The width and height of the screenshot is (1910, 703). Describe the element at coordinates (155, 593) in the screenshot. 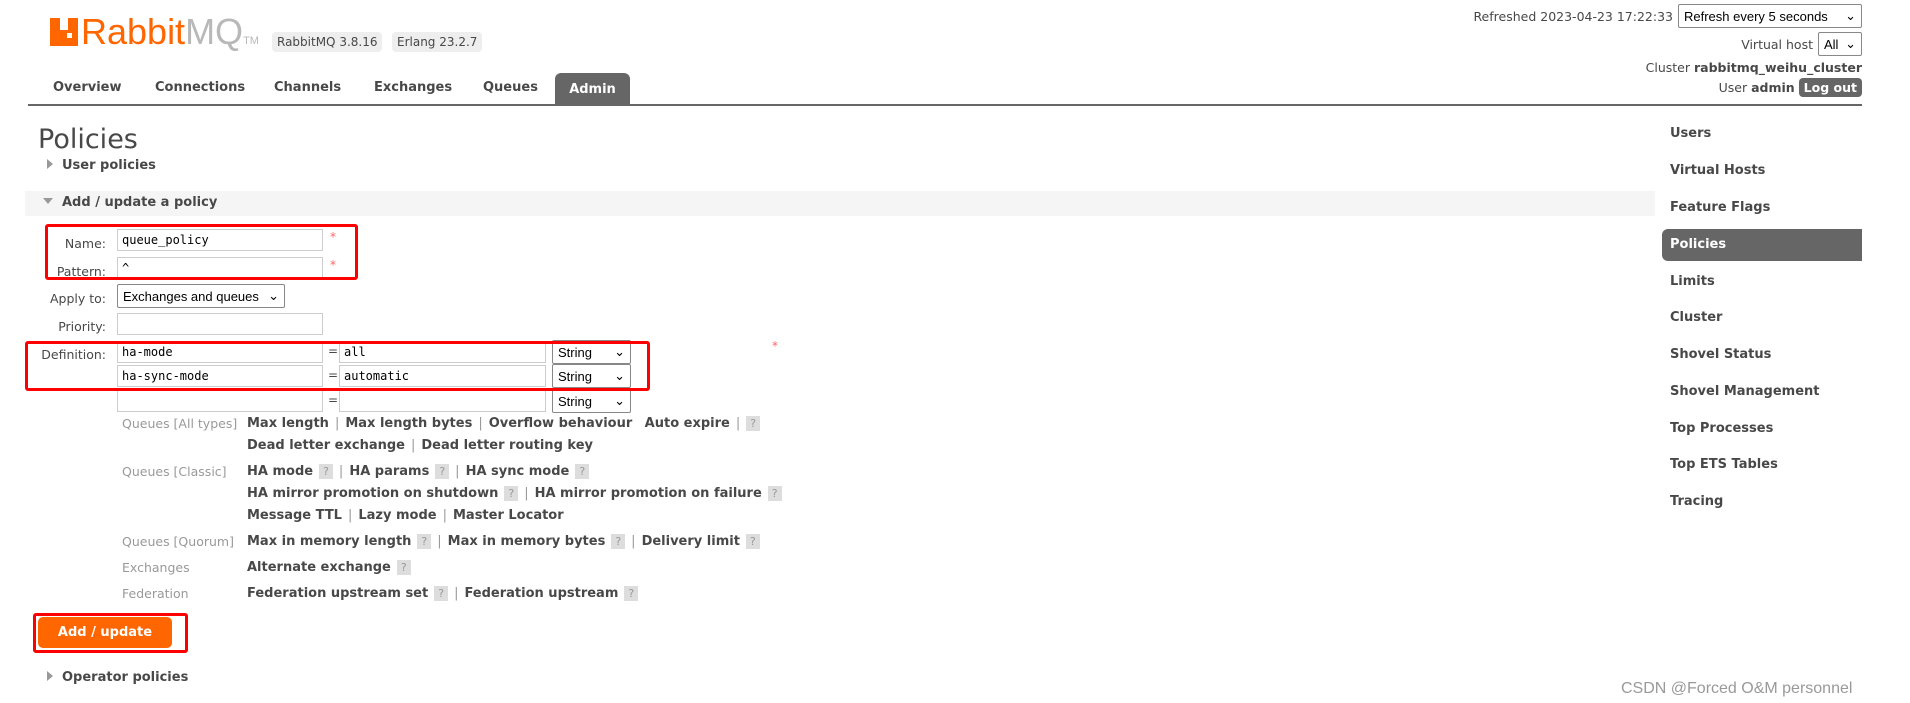

I see `help-label-federation: Federation` at that location.